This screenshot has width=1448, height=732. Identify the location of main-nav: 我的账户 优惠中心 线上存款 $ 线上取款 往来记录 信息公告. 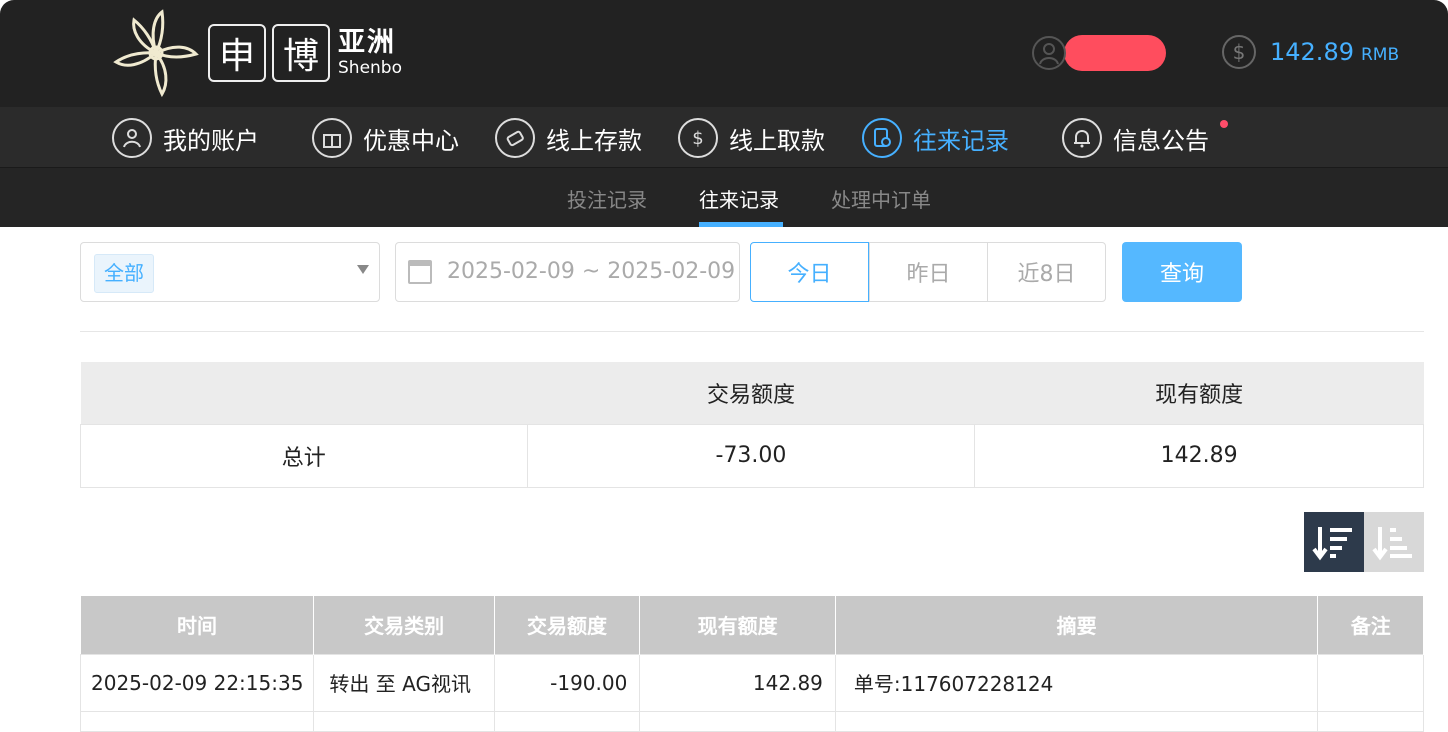
(724, 137).